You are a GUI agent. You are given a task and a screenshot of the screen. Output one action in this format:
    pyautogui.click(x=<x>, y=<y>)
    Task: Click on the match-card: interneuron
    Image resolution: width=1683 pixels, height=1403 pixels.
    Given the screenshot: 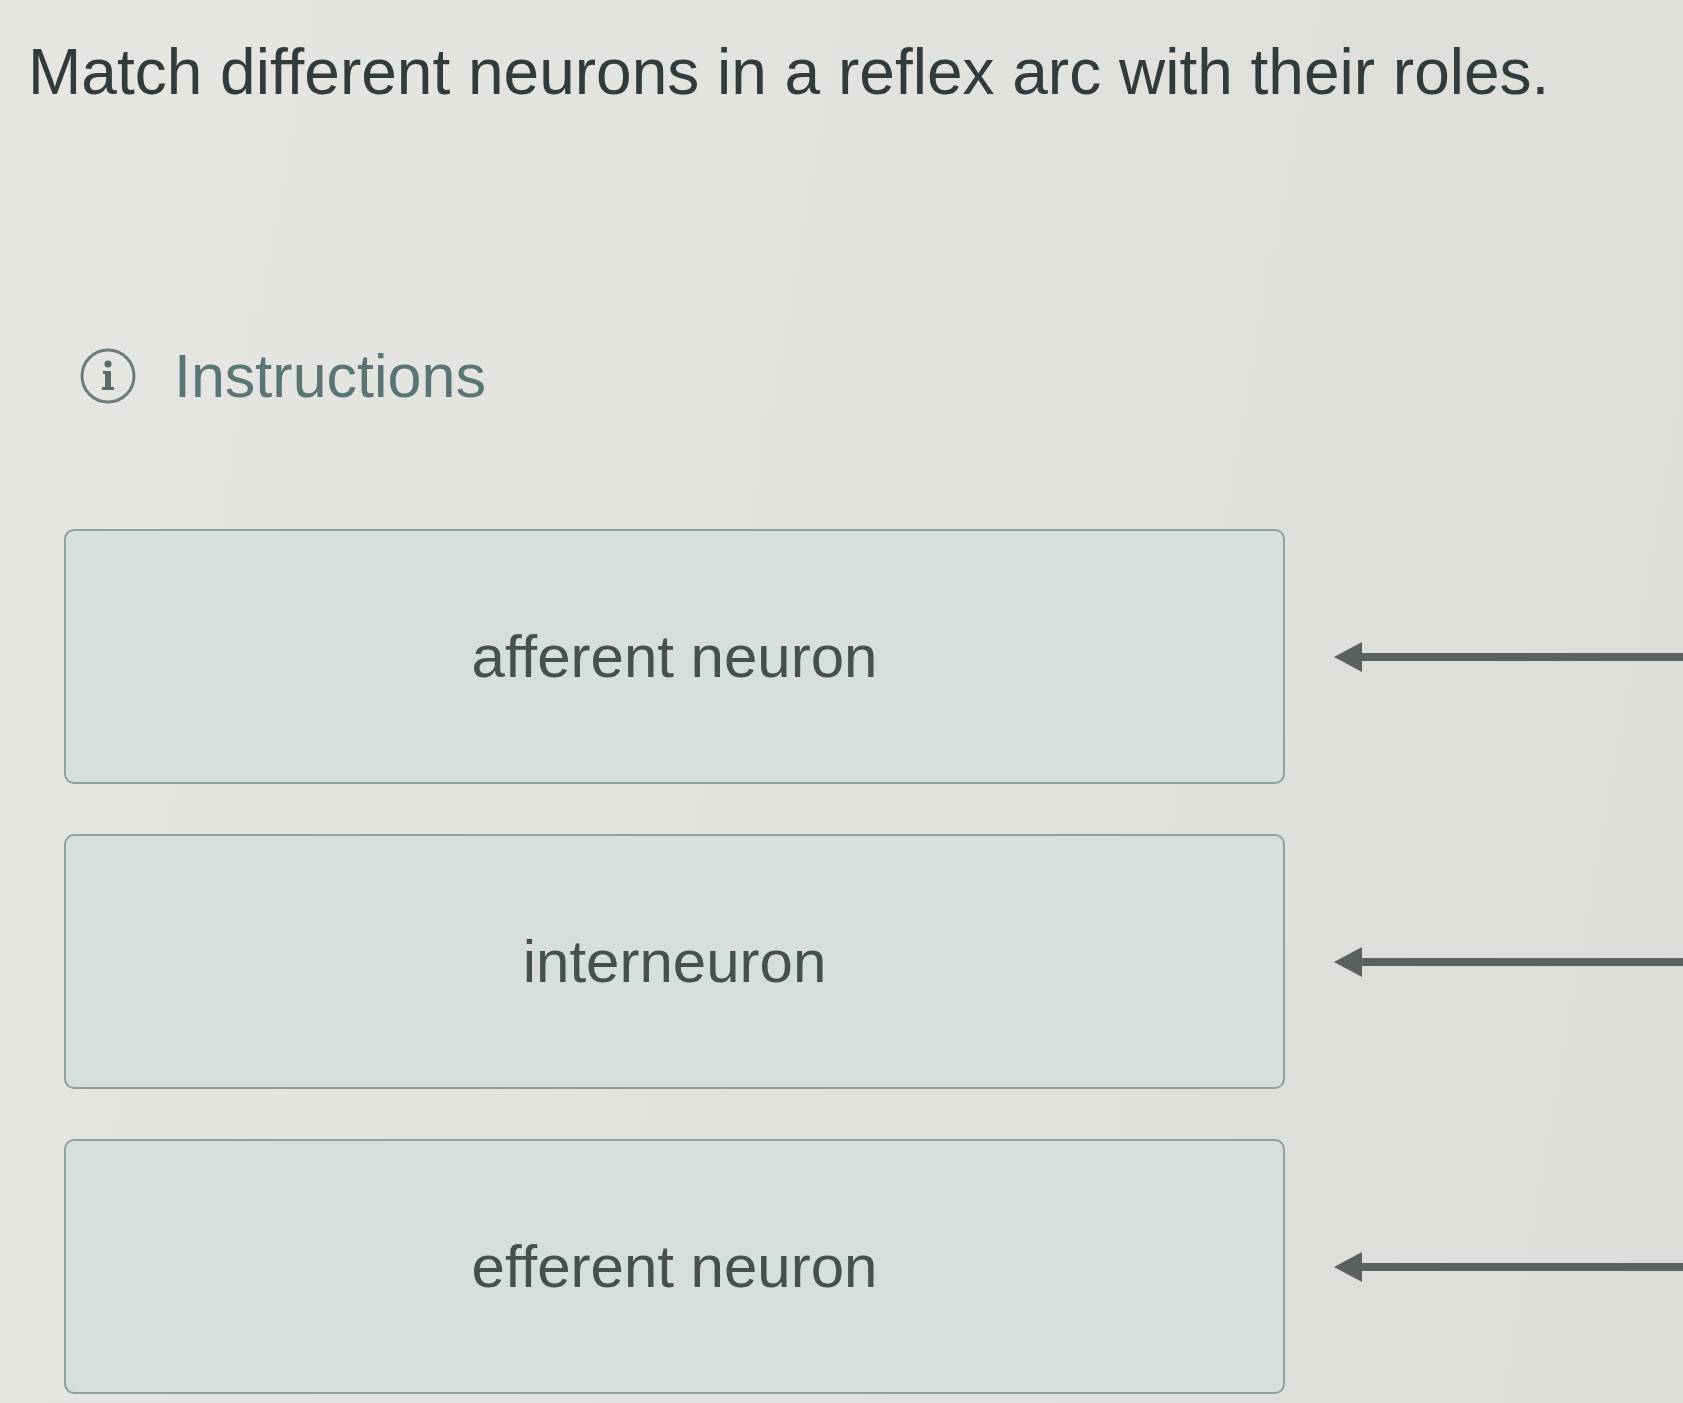 What is the action you would take?
    pyautogui.click(x=674, y=961)
    